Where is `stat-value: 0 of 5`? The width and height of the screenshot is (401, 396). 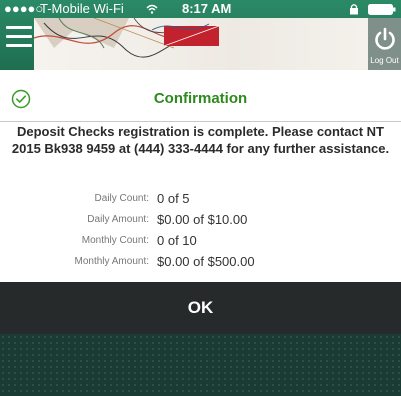 stat-value: 0 of 5 is located at coordinates (173, 198).